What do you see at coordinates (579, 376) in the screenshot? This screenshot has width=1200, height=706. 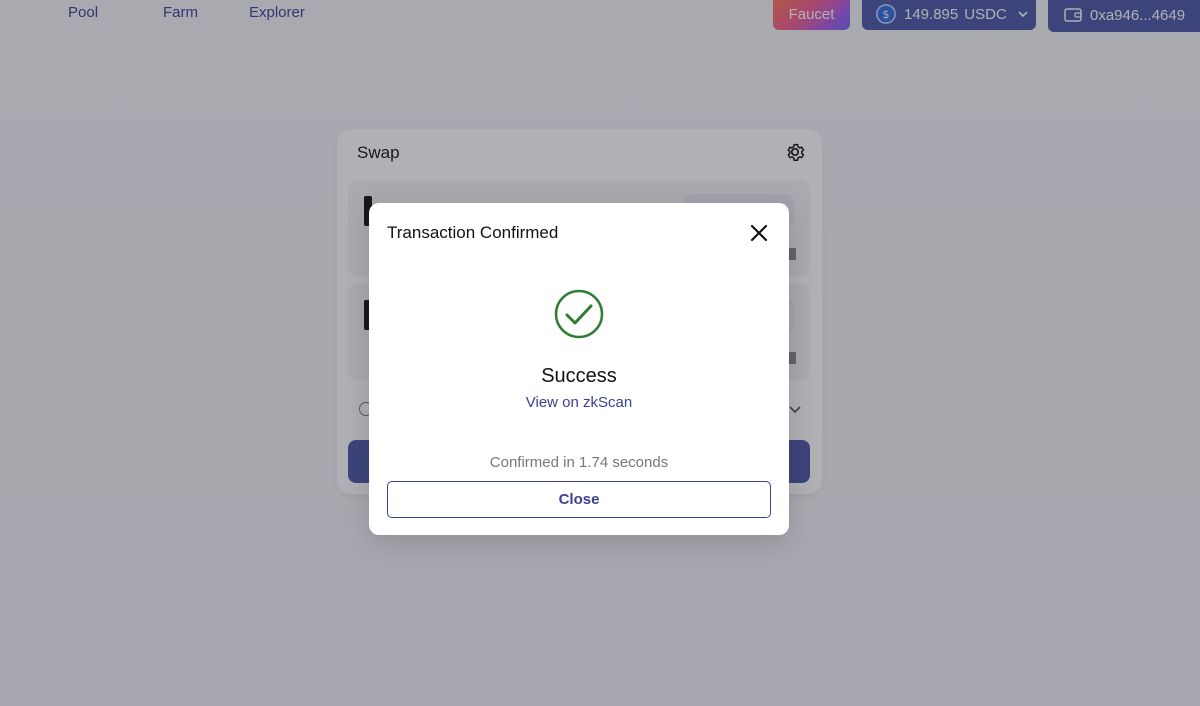 I see `status-text: Success` at bounding box center [579, 376].